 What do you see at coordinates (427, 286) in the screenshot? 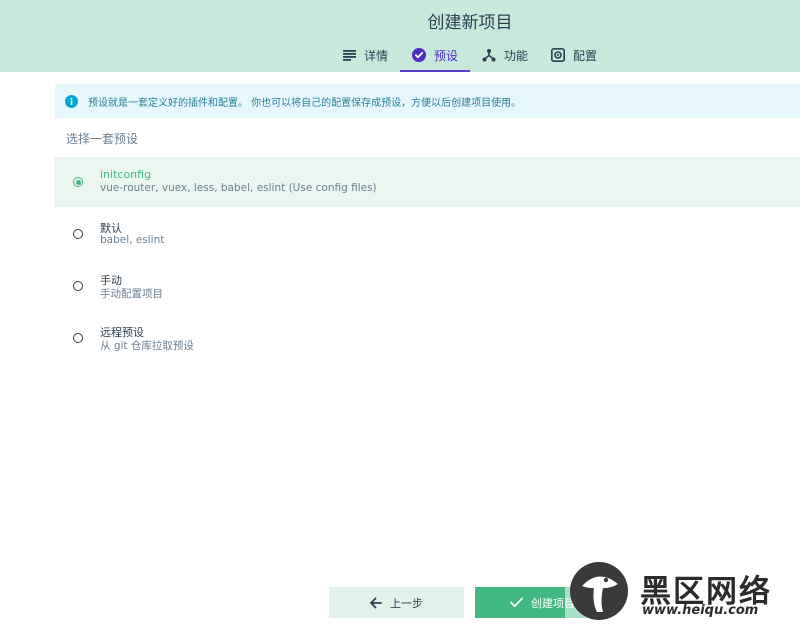
I see `preset-item-manual: 手动 手动配置项目` at bounding box center [427, 286].